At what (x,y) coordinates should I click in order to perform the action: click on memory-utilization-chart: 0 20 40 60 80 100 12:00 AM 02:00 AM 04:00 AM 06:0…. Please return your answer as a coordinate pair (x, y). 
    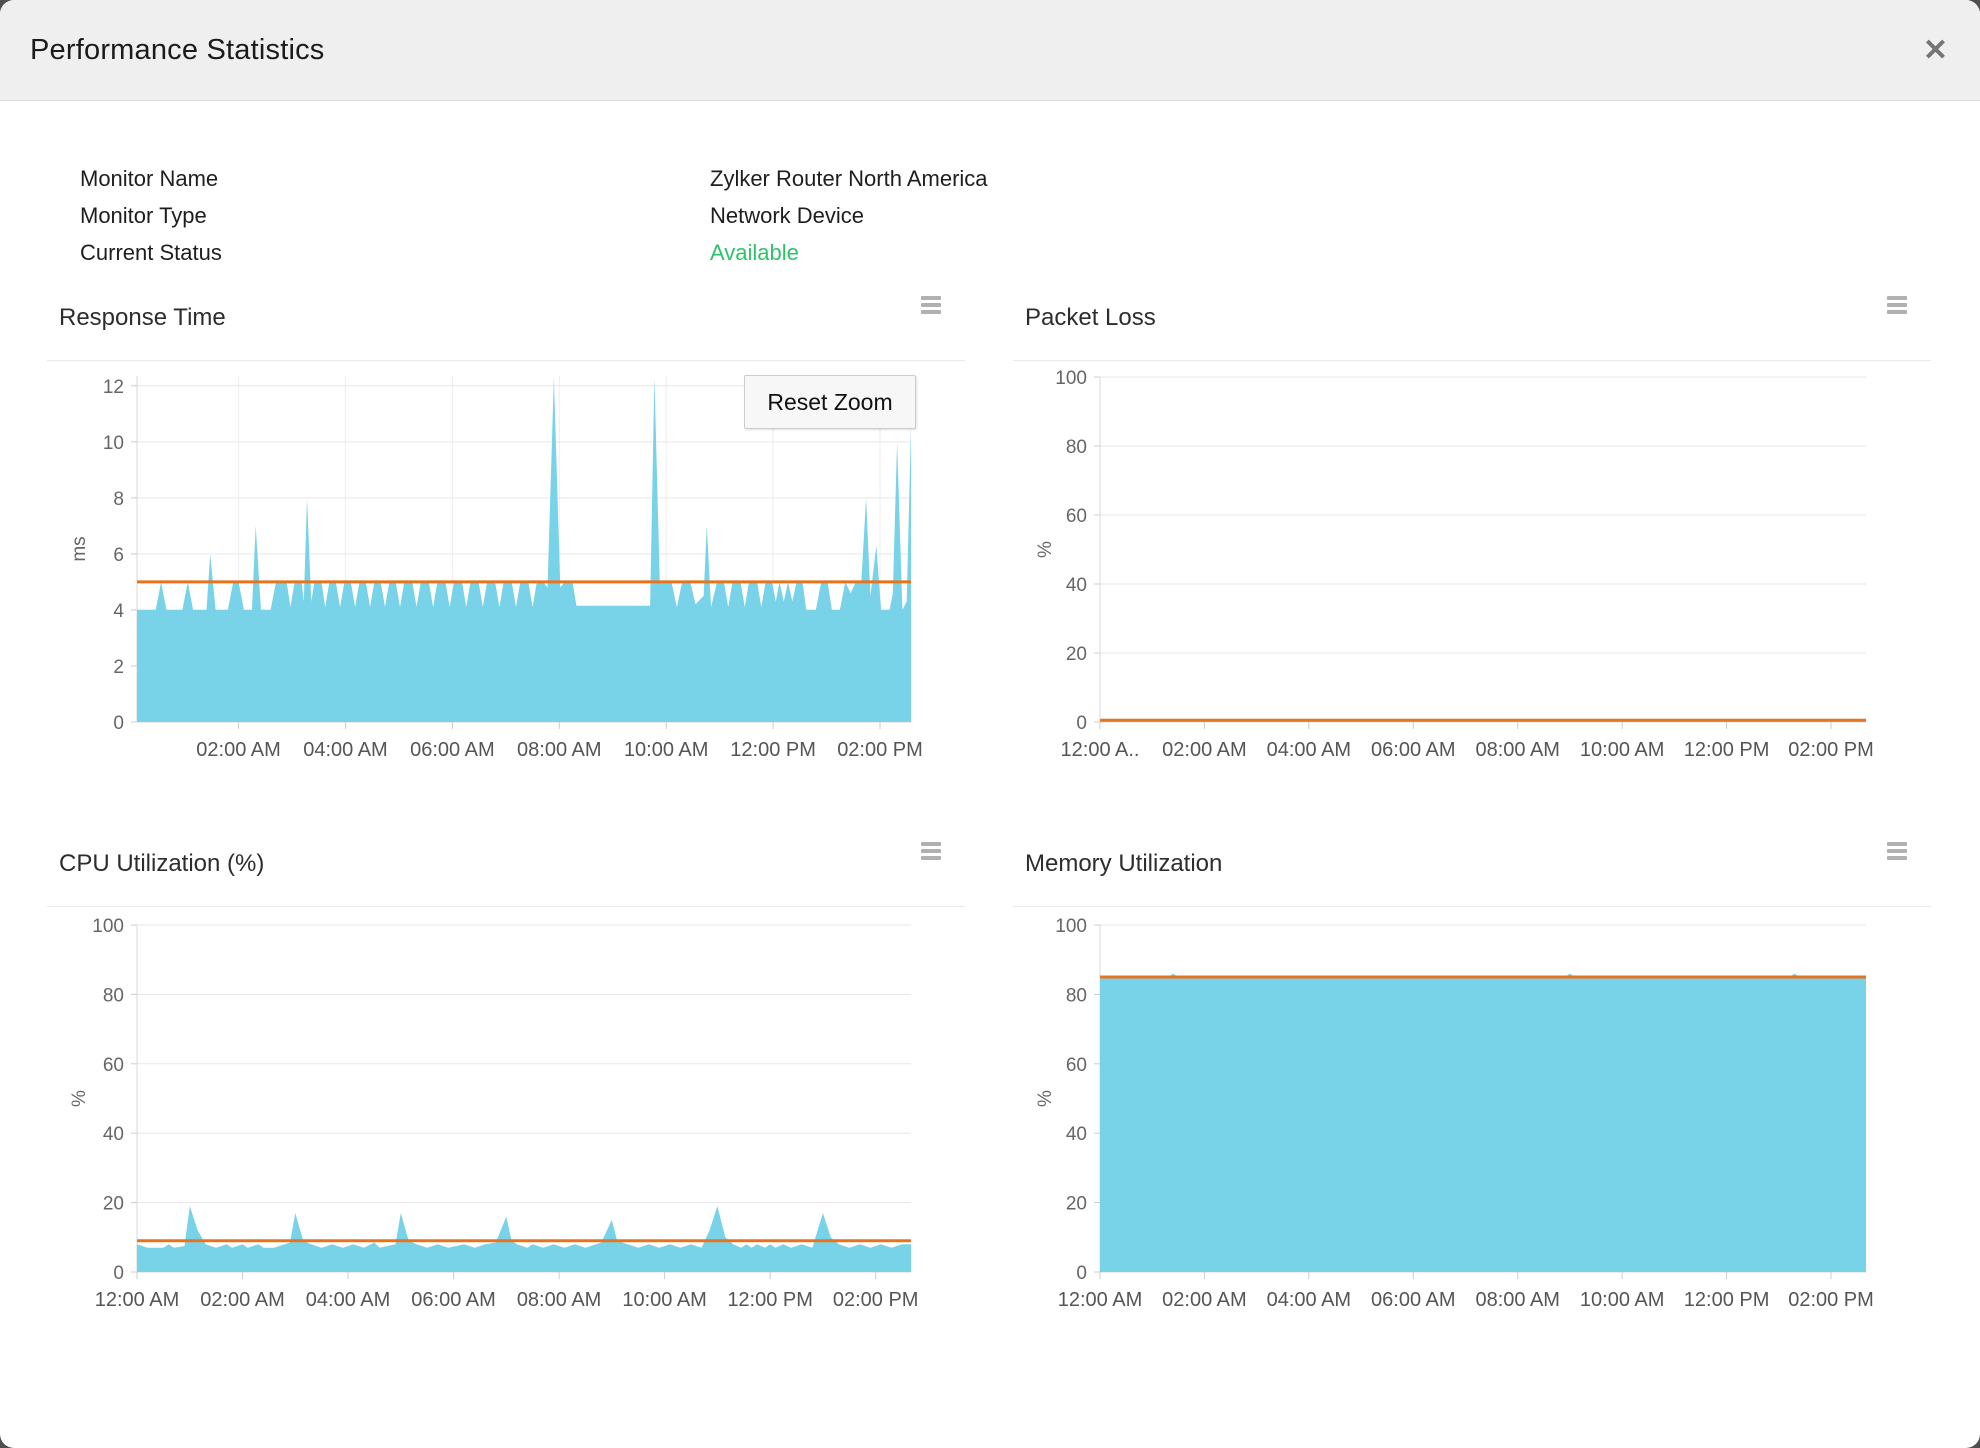
    Looking at the image, I should click on (1472, 1125).